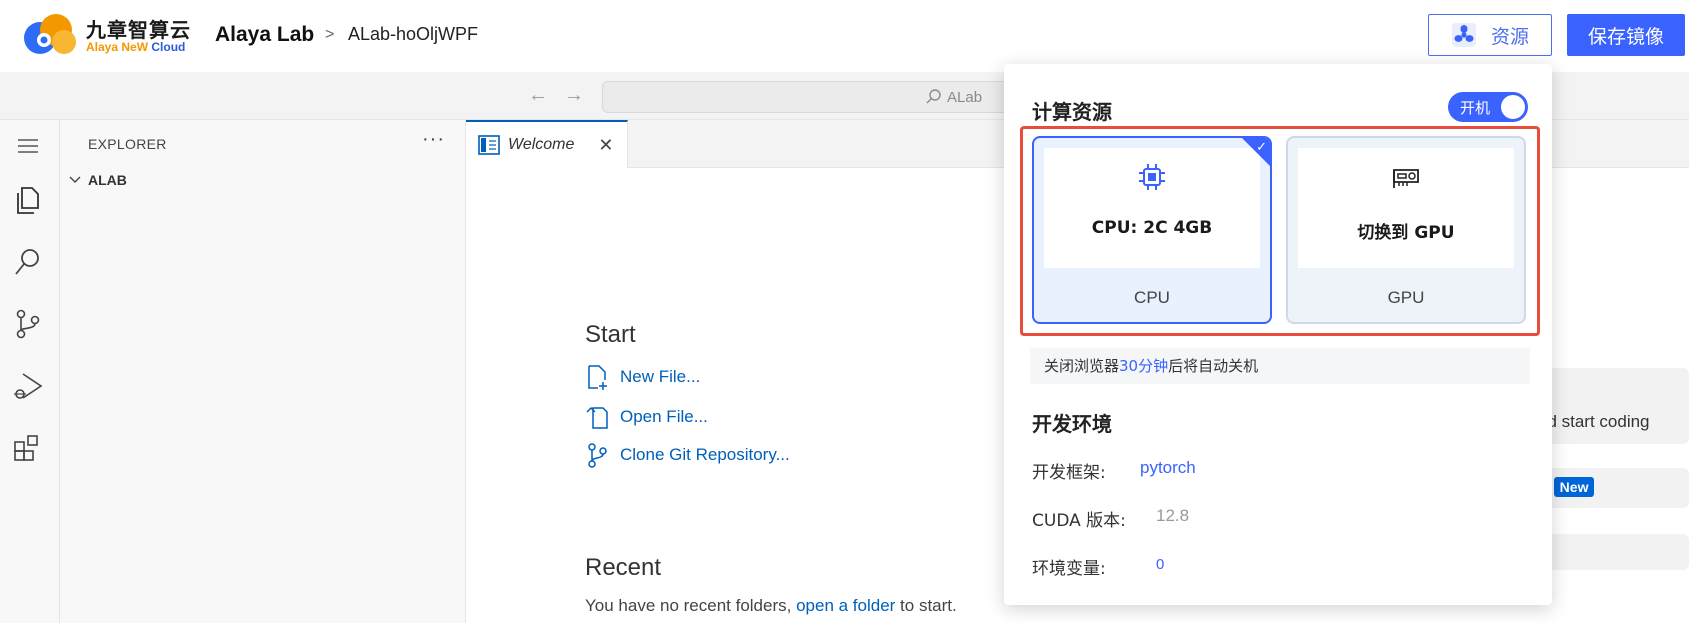 The height and width of the screenshot is (623, 1689). Describe the element at coordinates (597, 455) in the screenshot. I see `git-branch-icon` at that location.